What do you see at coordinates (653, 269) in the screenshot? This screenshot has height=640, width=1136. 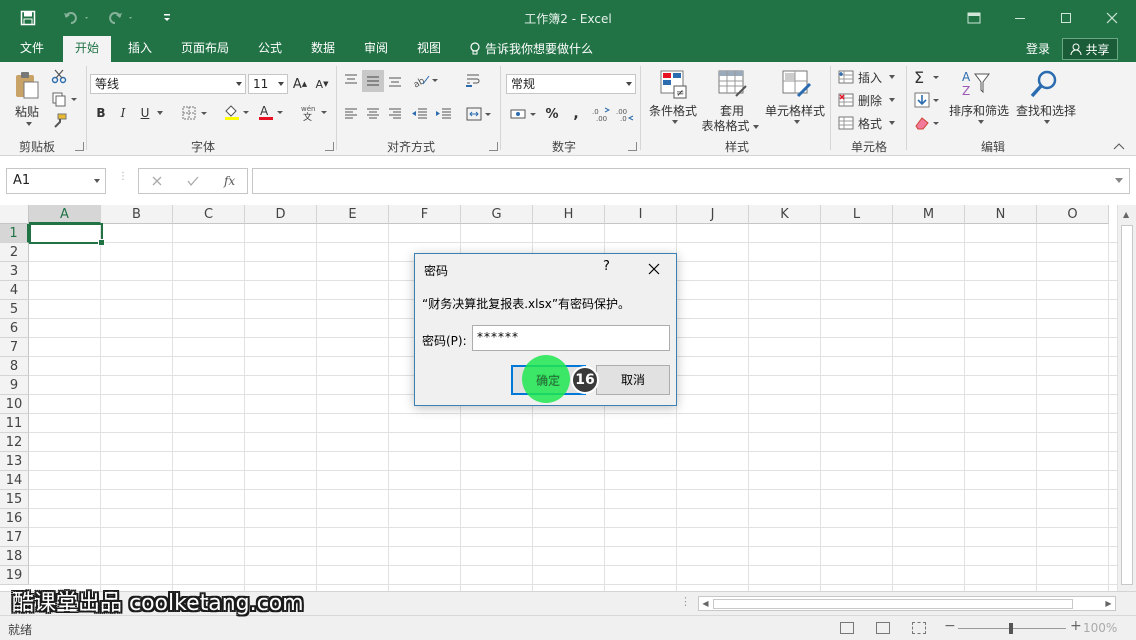 I see `dialog-close-icon` at bounding box center [653, 269].